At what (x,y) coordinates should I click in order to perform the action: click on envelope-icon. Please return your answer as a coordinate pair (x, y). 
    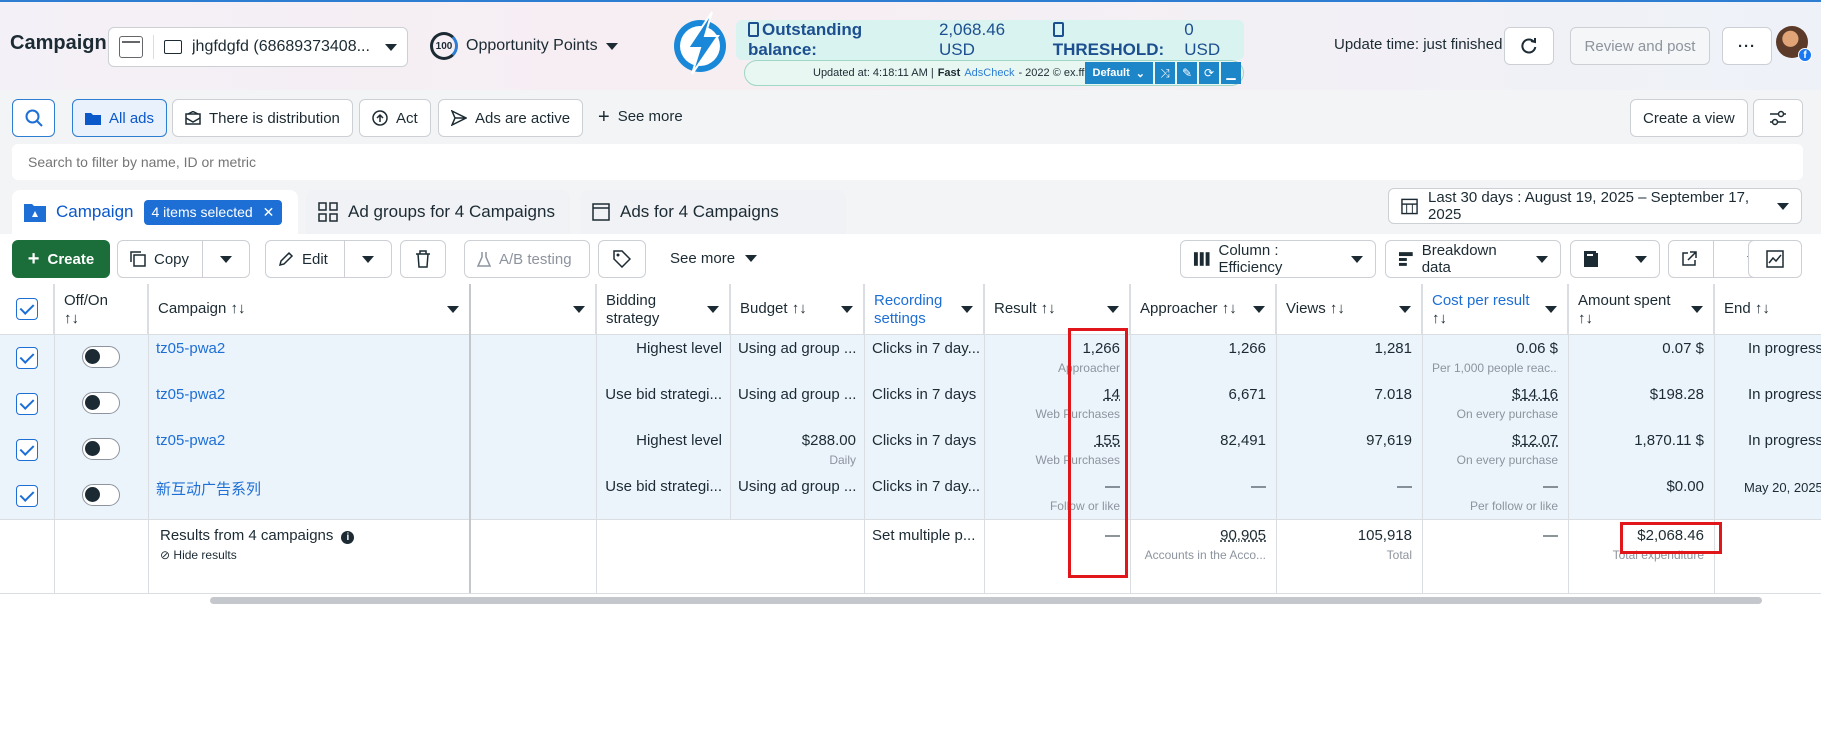
    Looking at the image, I should click on (193, 118).